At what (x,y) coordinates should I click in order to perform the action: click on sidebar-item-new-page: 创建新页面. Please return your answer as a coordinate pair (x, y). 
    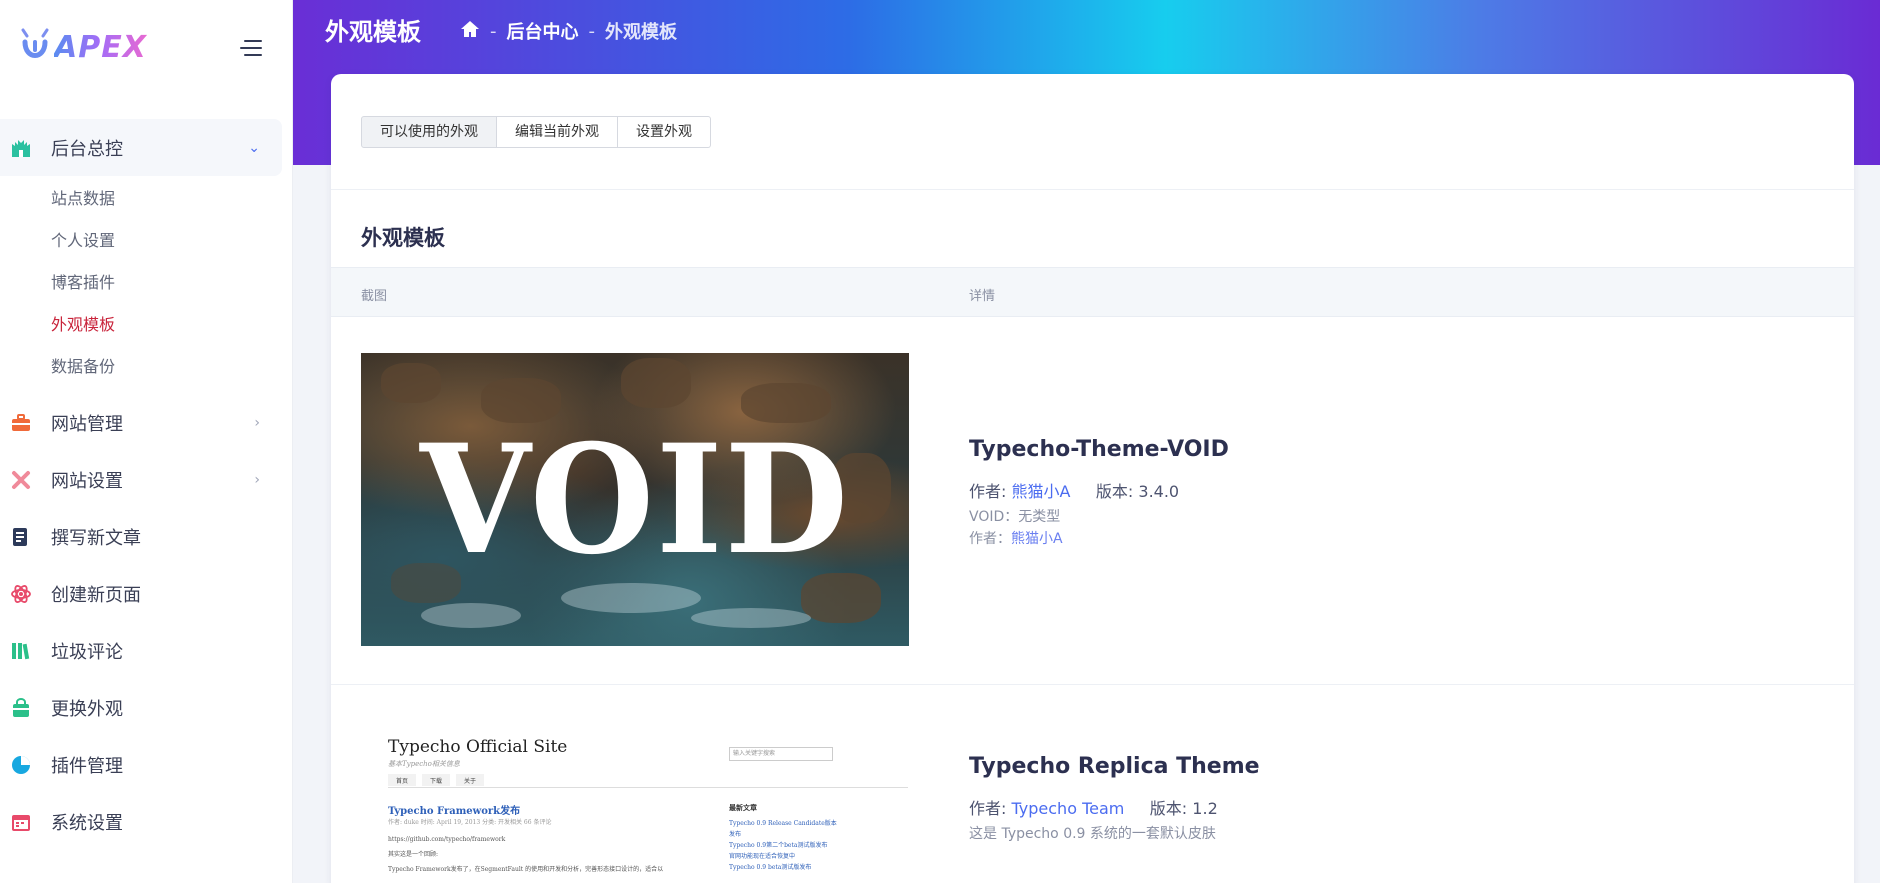
    Looking at the image, I should click on (141, 593).